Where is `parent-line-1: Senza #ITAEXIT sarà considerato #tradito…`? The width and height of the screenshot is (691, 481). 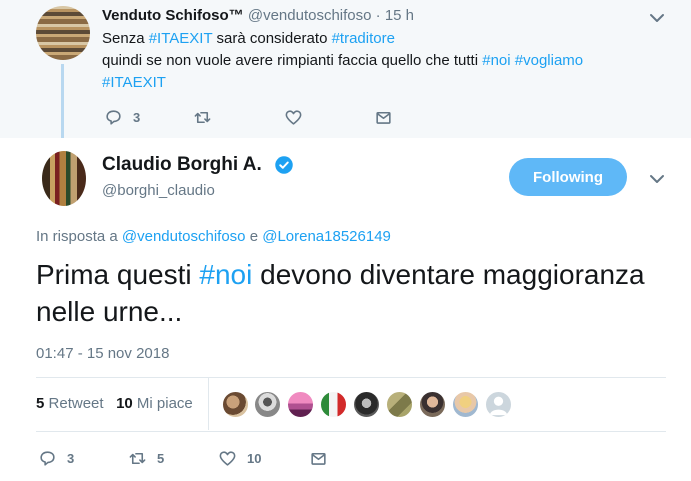 parent-line-1: Senza #ITAEXIT sarà considerato #tradito… is located at coordinates (382, 39).